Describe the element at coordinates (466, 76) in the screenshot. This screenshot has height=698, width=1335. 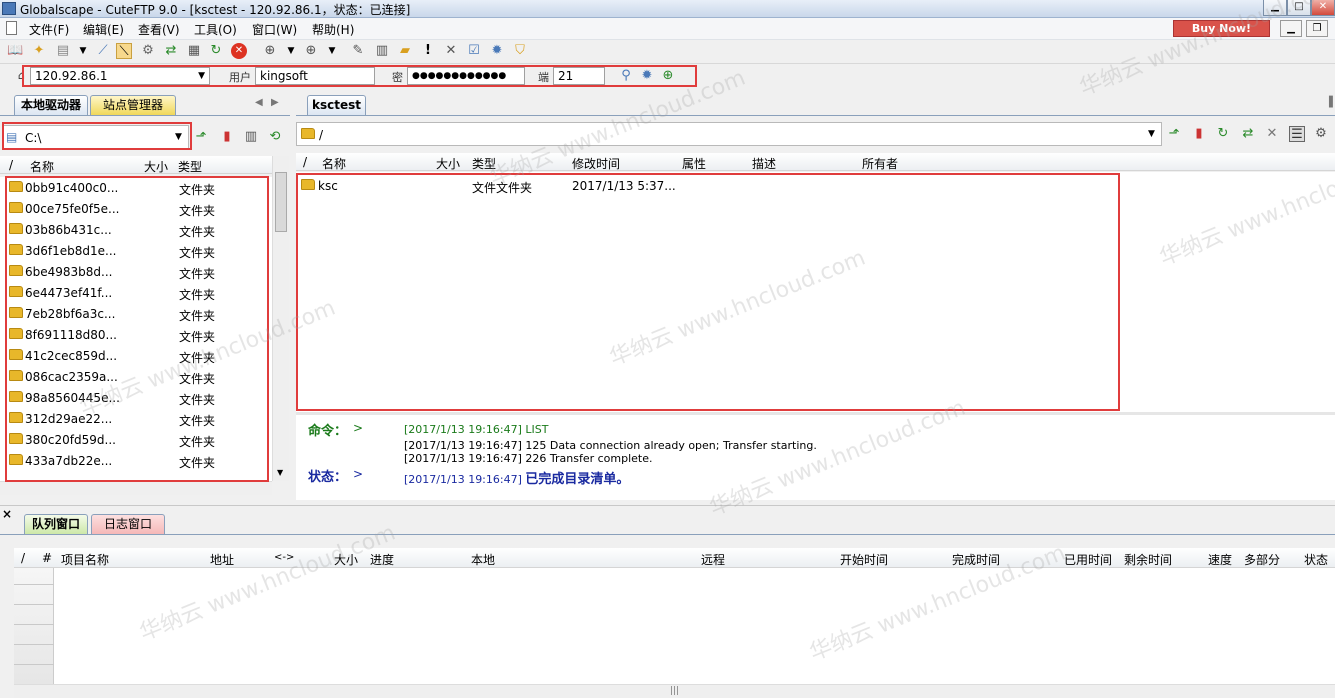
I see `password-input: ●●●●●●●●●●●●` at that location.